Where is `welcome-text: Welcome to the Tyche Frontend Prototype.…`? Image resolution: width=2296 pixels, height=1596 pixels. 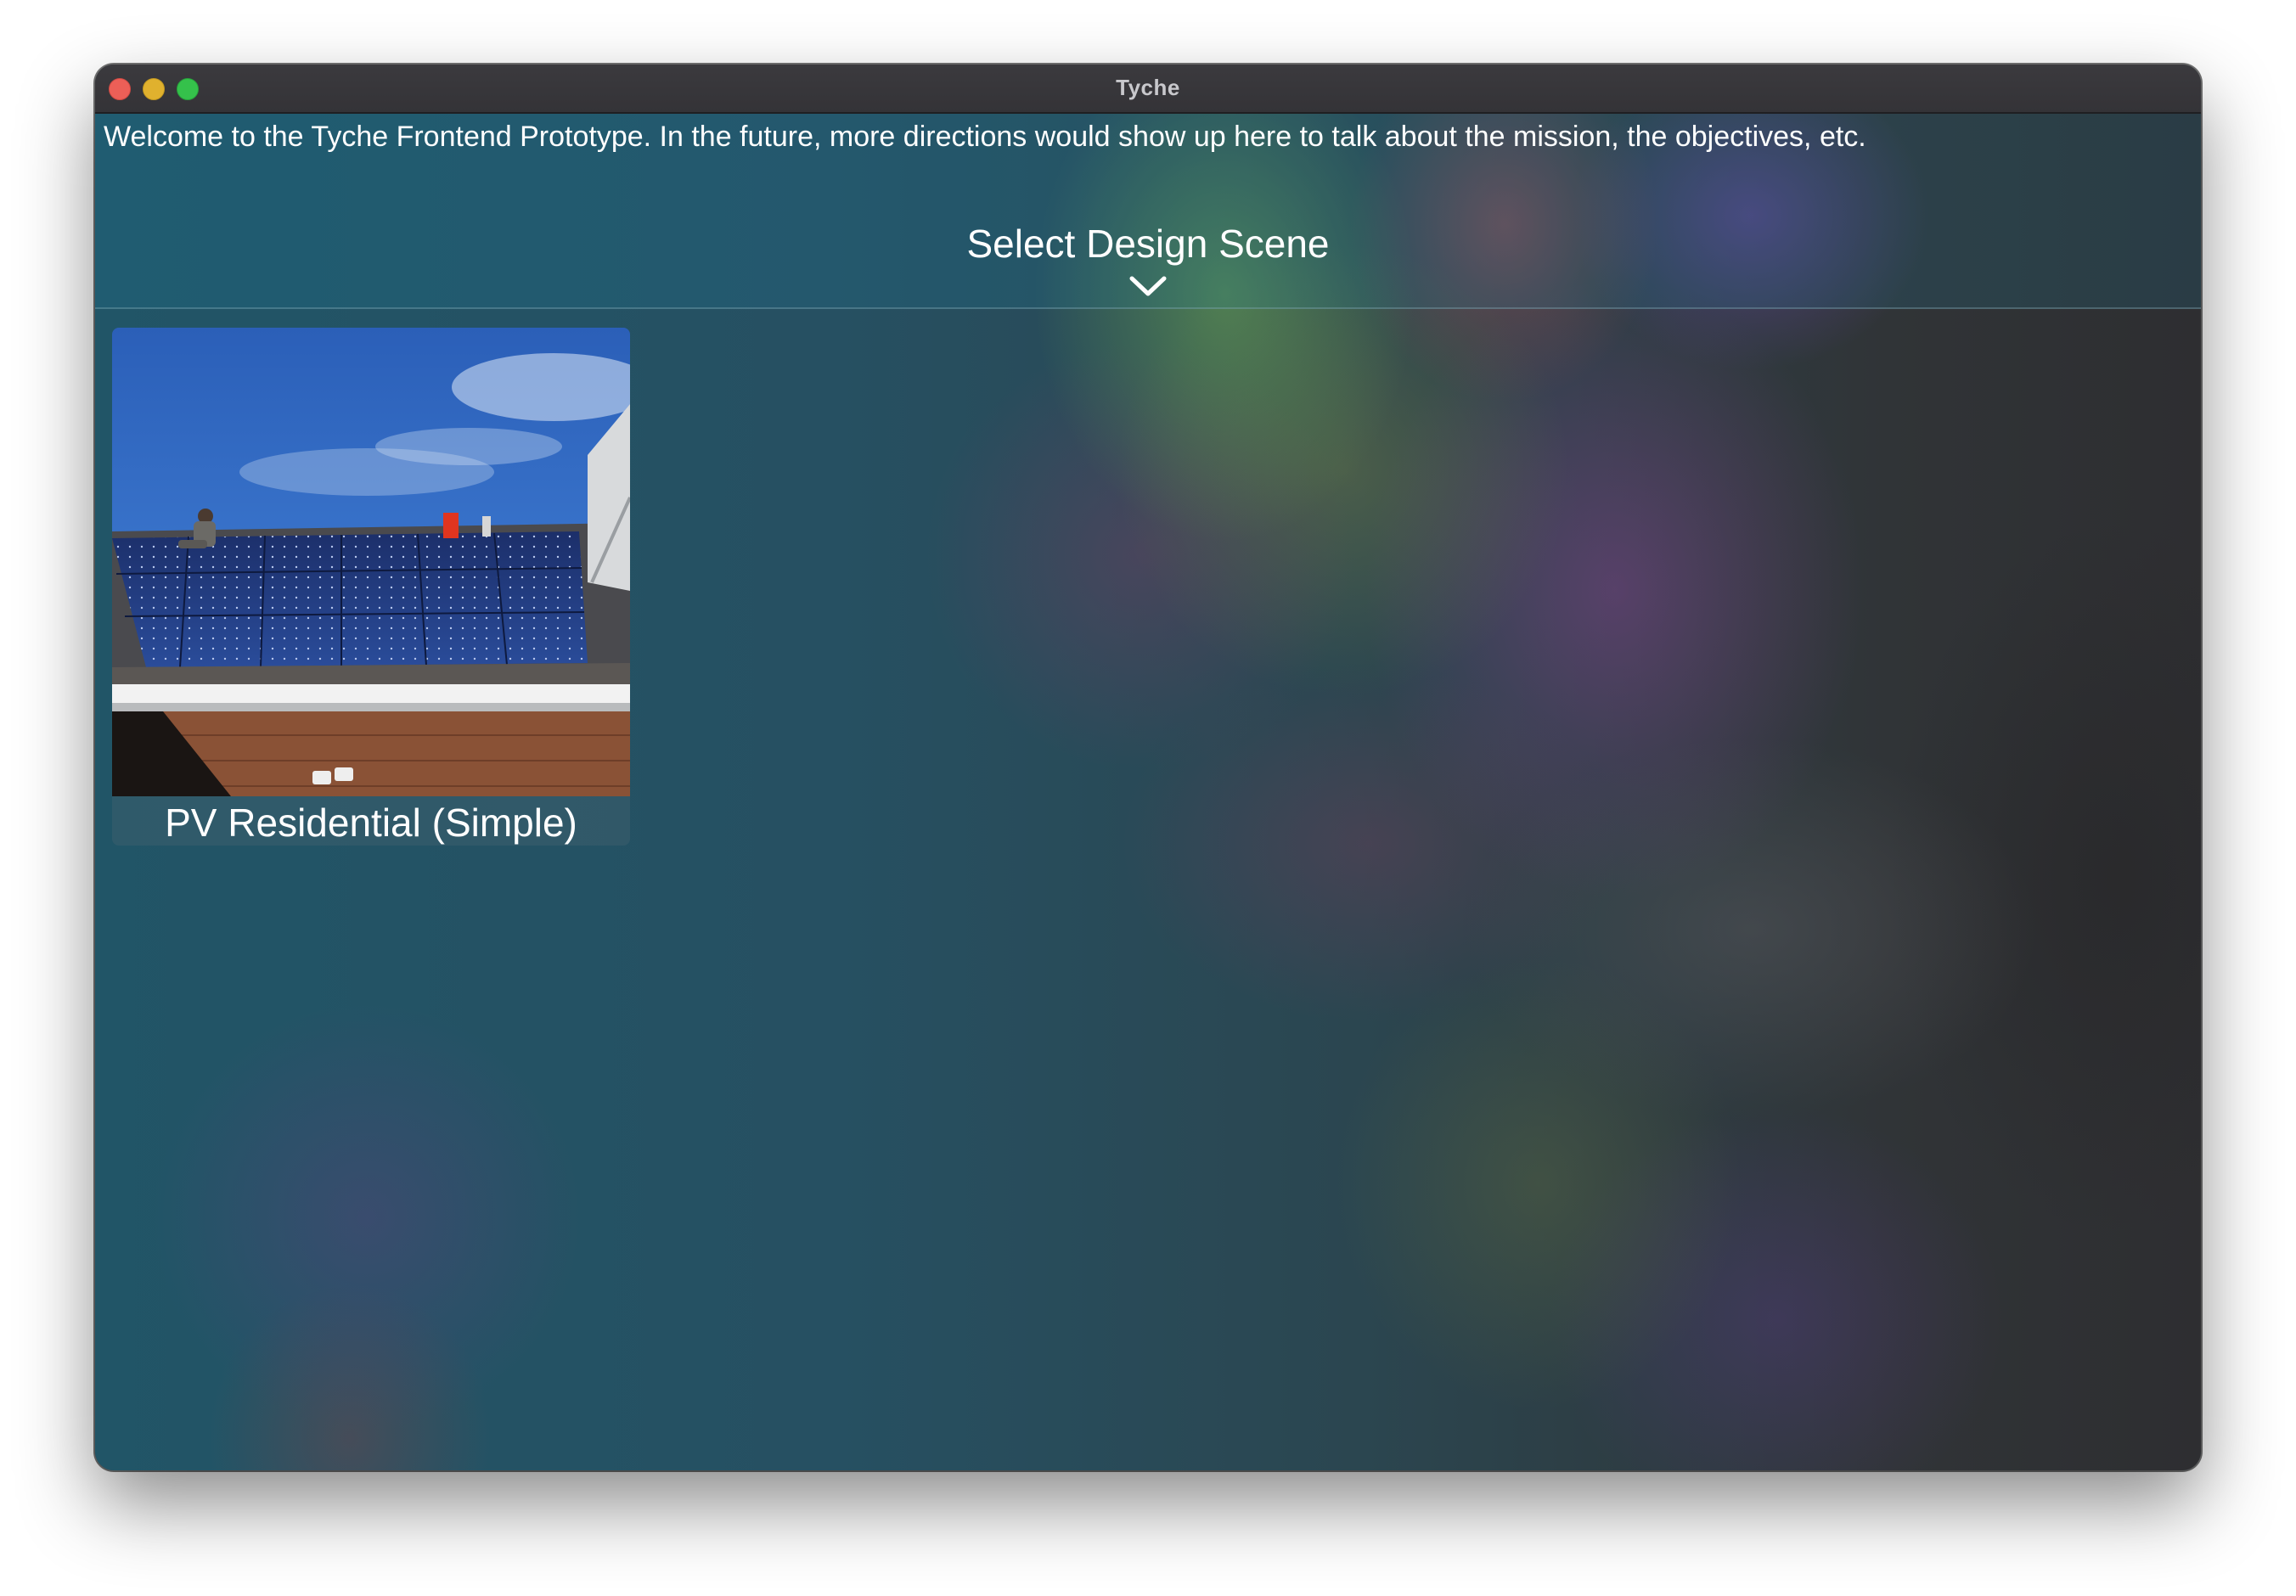 welcome-text: Welcome to the Tyche Frontend Prototype.… is located at coordinates (985, 137).